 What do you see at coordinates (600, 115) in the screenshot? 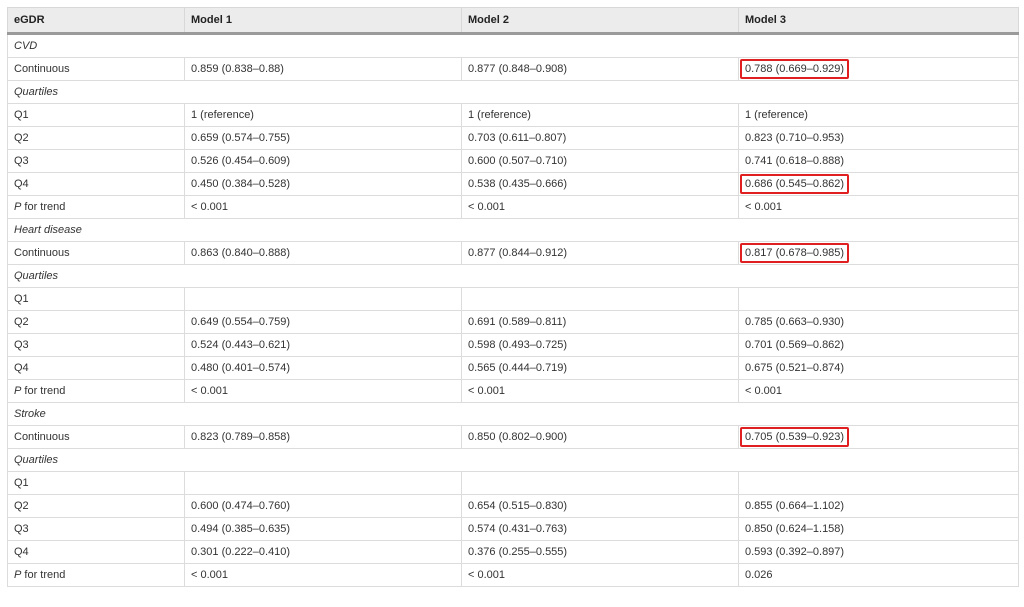
I see `cell-model-2: 1 (reference)` at bounding box center [600, 115].